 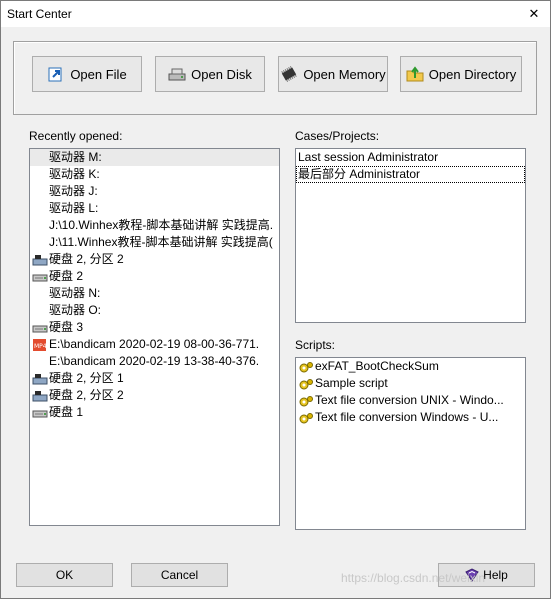 I want to click on case-item: Last session Administrator, so click(x=410, y=157).